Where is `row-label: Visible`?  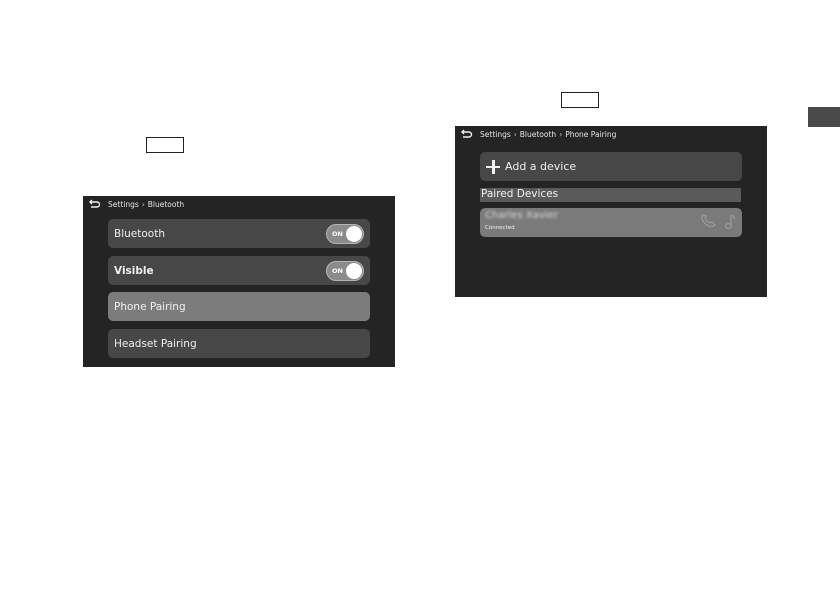 row-label: Visible is located at coordinates (134, 270).